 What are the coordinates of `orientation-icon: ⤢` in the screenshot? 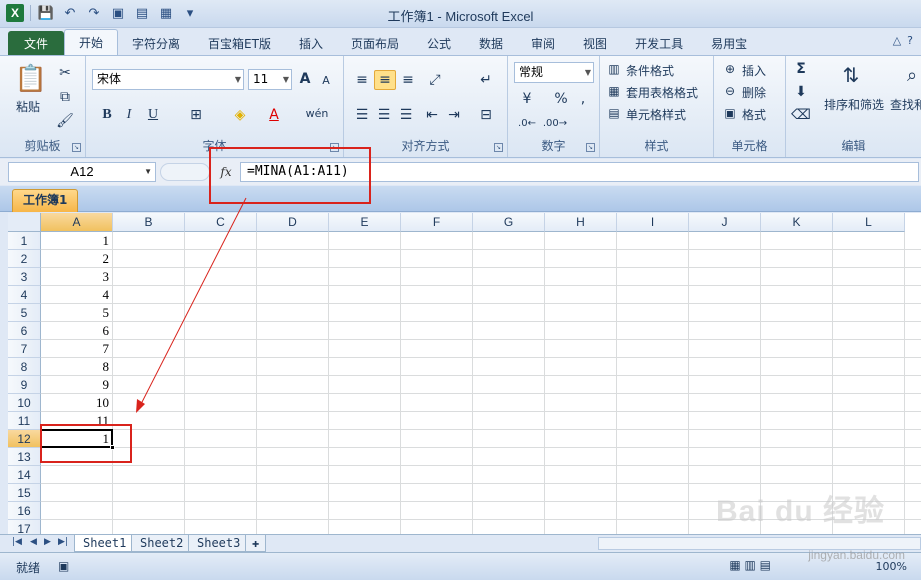 It's located at (435, 80).